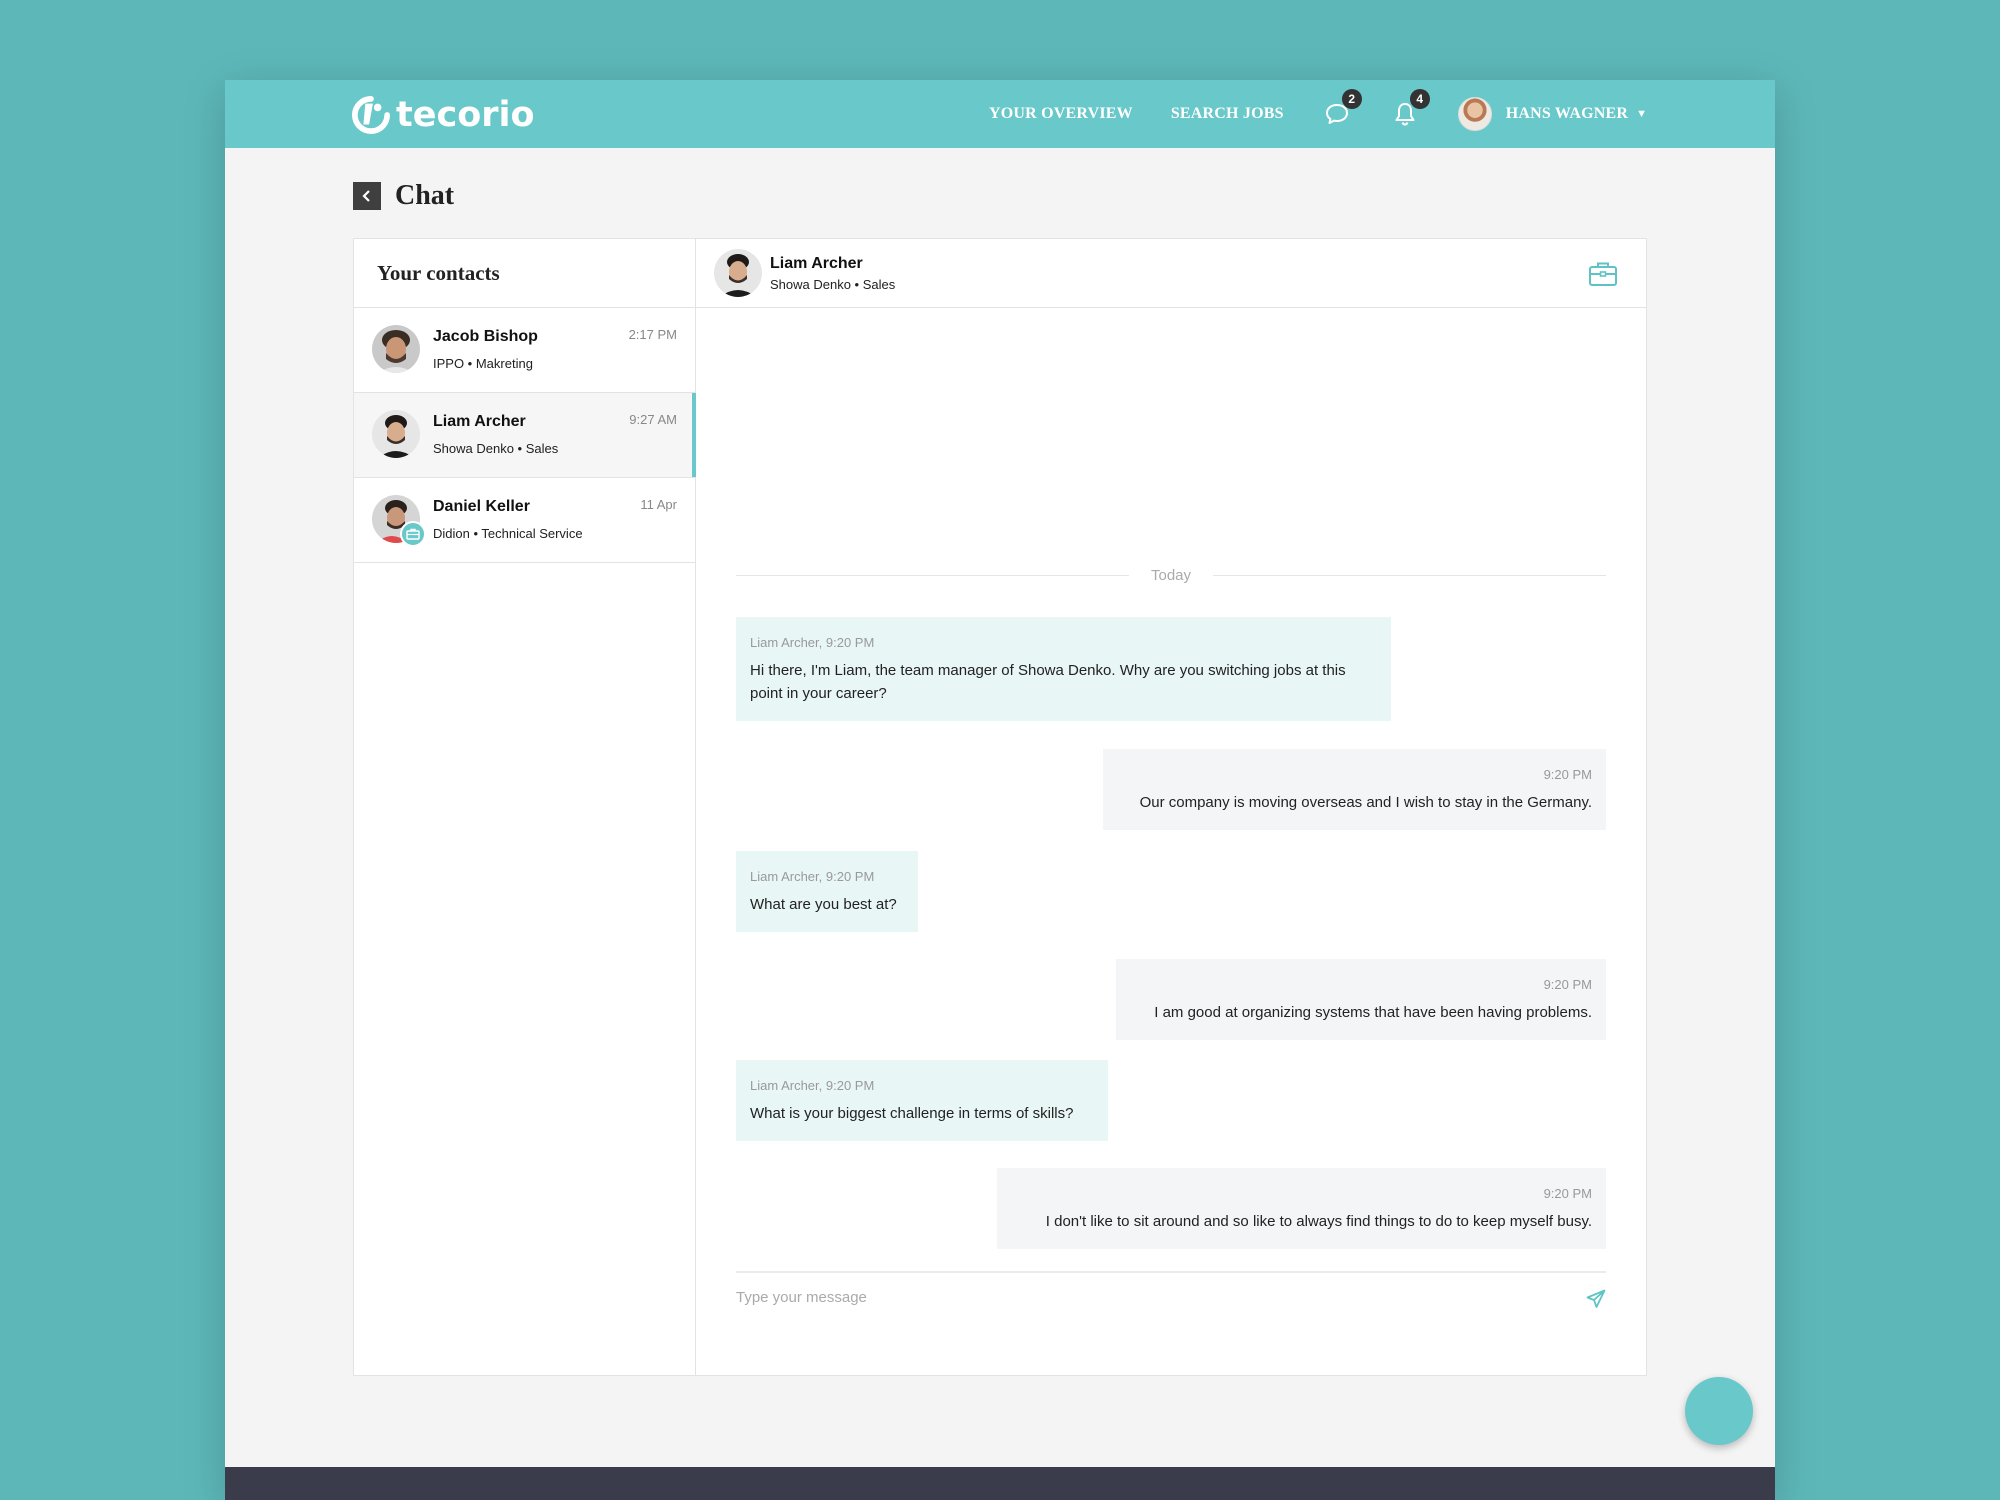  I want to click on date-divider-label: Today, so click(1171, 575).